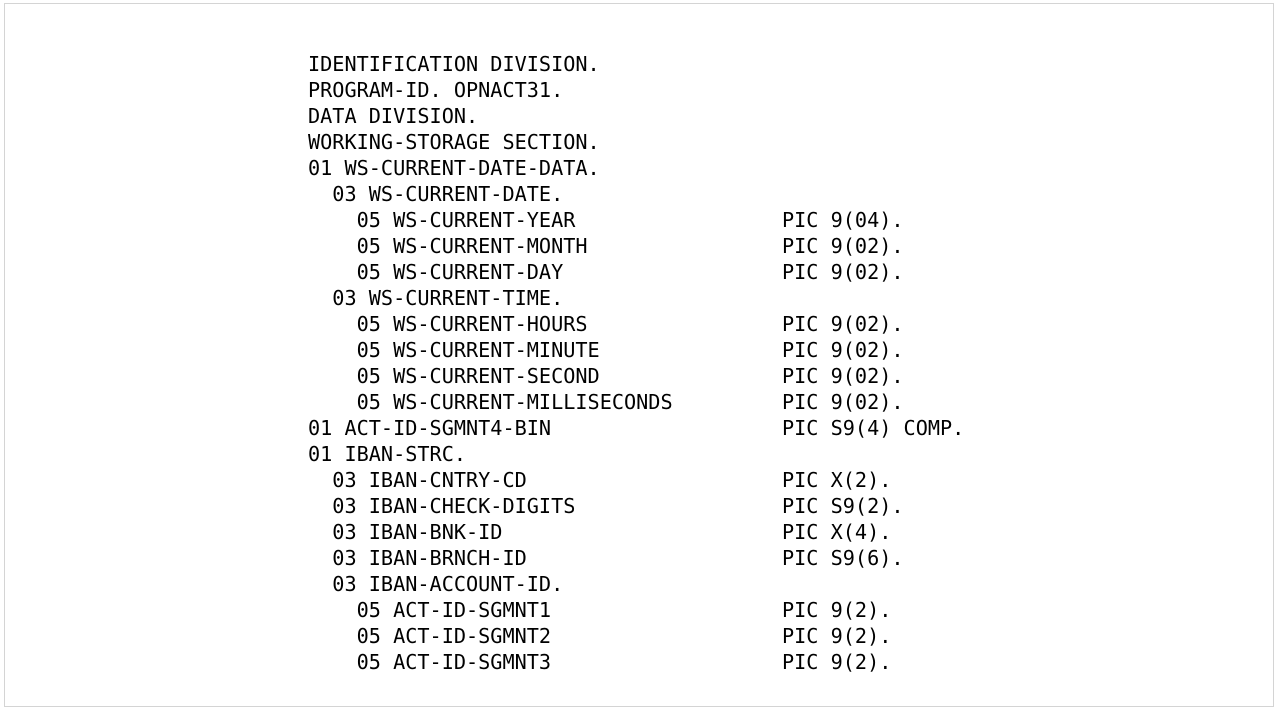 This screenshot has width=1280, height=719. Describe the element at coordinates (600, 636) in the screenshot. I see `code-line: 05 ACT-ID-SGMNT2 PIC 9(2).` at that location.